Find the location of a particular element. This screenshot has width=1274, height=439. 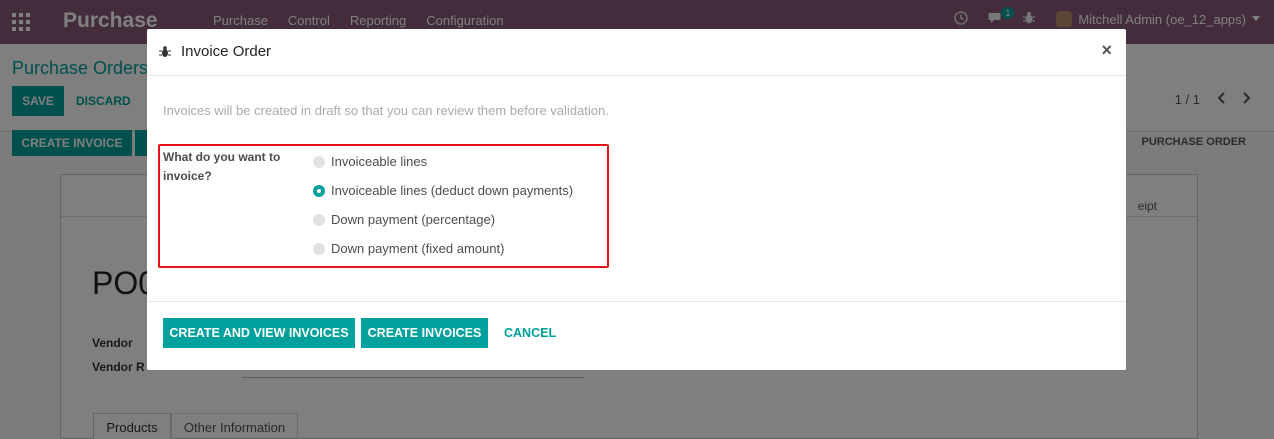

close-icon: × is located at coordinates (1106, 50).